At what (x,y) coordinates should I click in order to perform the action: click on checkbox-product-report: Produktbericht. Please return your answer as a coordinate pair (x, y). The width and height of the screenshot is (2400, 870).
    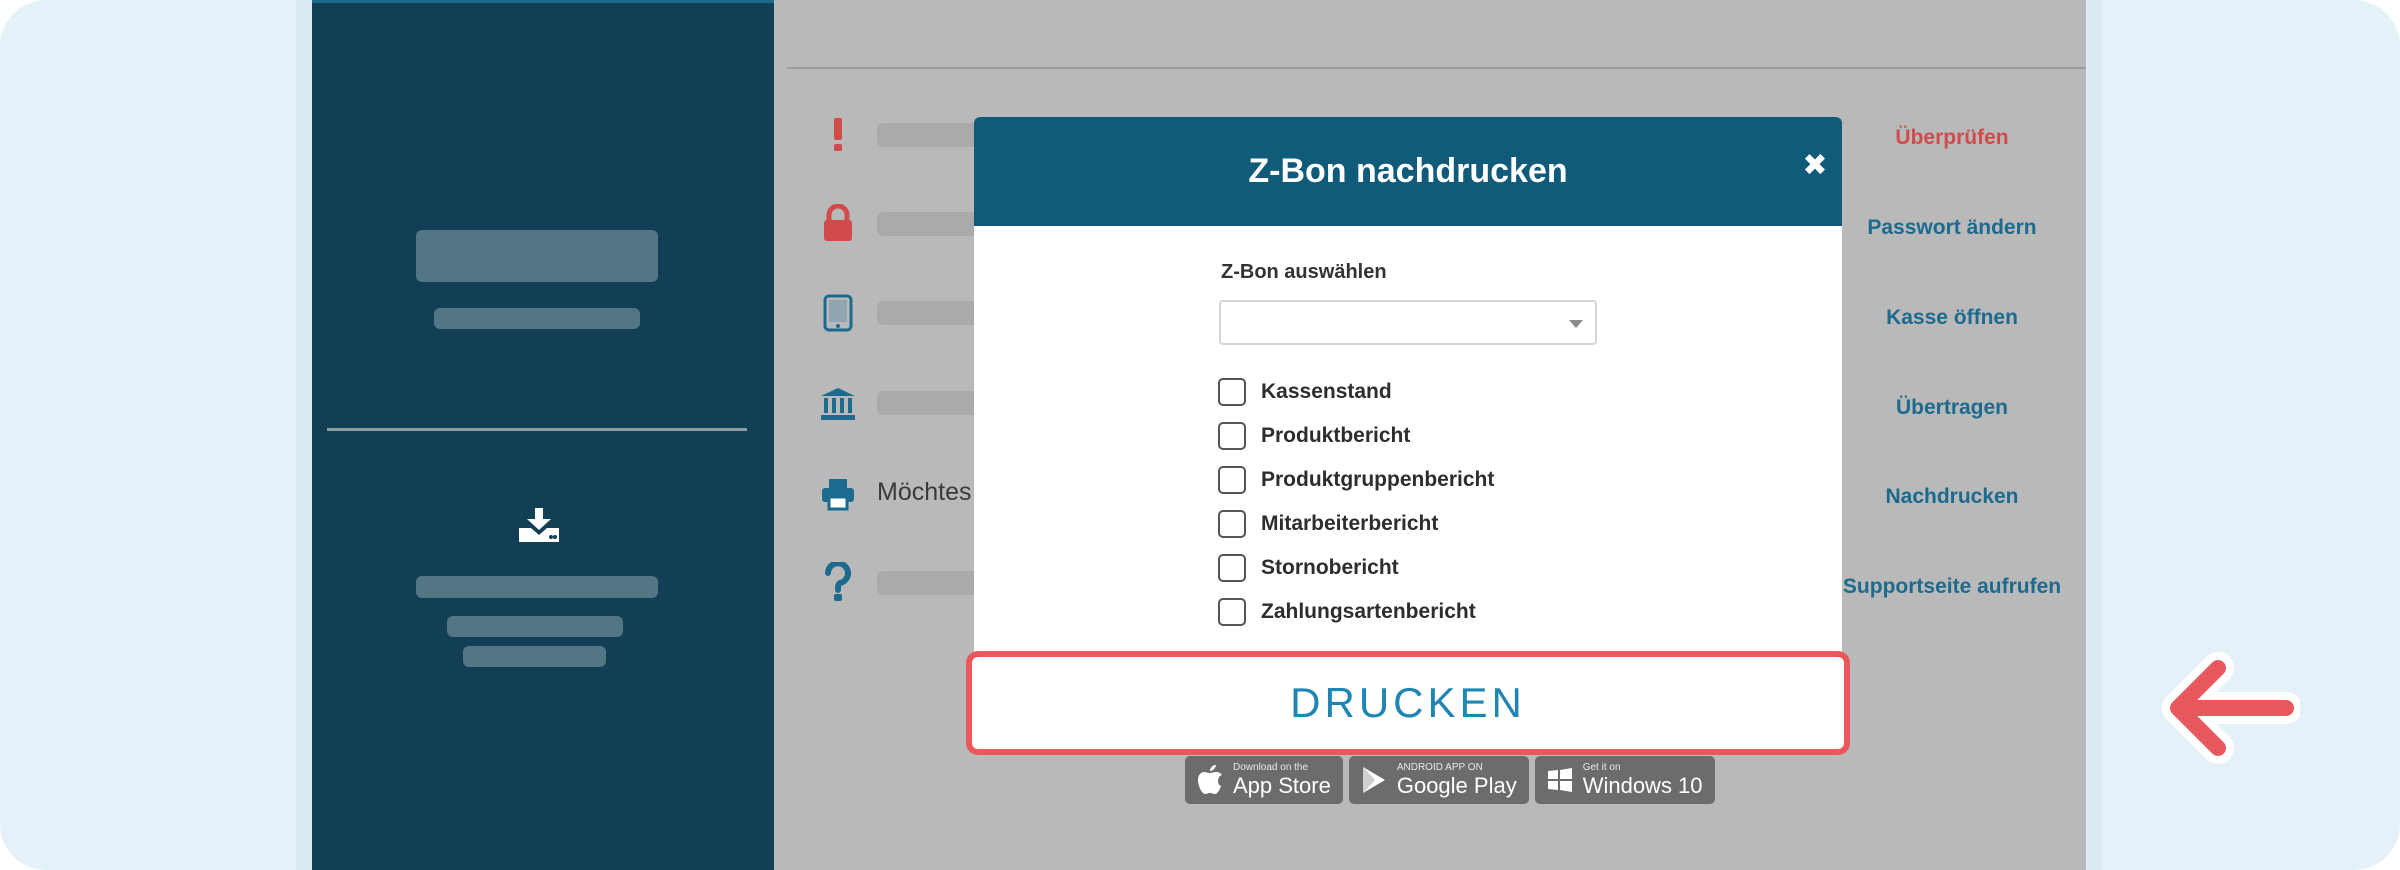
    Looking at the image, I should click on (1356, 436).